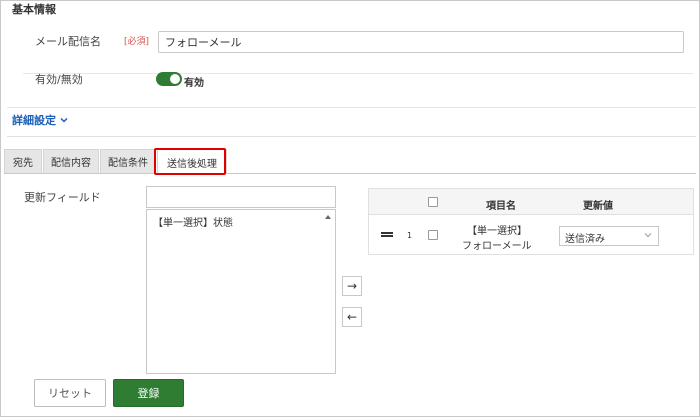  I want to click on tab-post-processing: 送信後処理, so click(192, 161).